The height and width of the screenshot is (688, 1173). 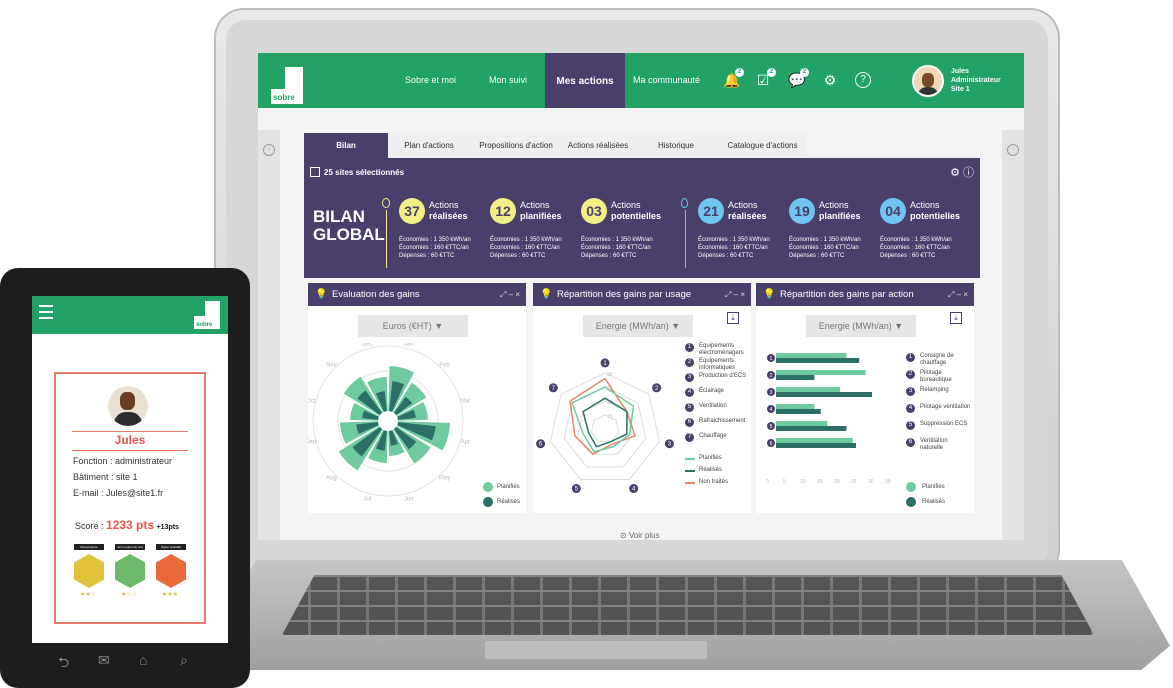 What do you see at coordinates (429, 145) in the screenshot?
I see `tab-plan-actions: Plan d'actions` at bounding box center [429, 145].